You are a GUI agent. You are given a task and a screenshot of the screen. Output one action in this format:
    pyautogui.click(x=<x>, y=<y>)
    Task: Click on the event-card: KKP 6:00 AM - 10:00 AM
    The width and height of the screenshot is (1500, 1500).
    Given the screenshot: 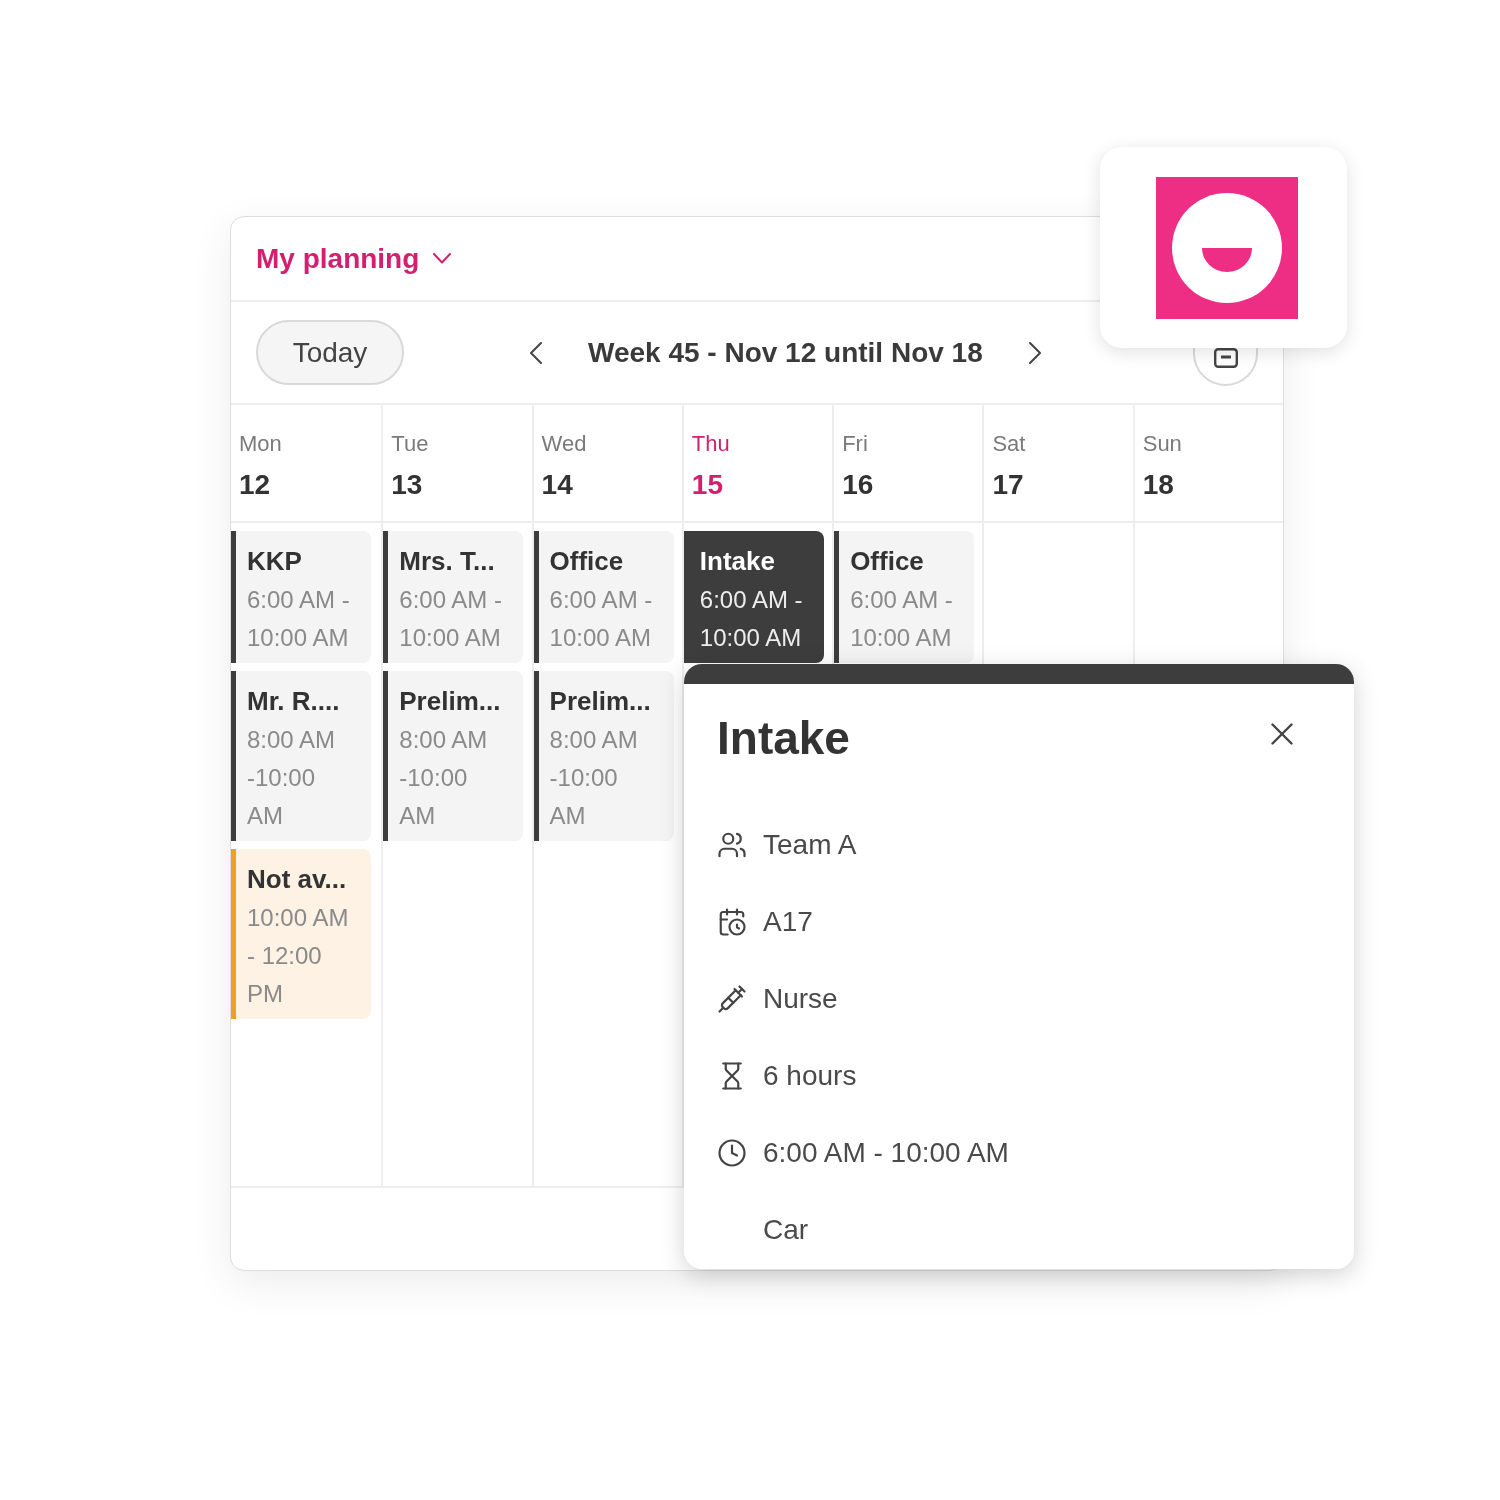 What is the action you would take?
    pyautogui.click(x=301, y=597)
    